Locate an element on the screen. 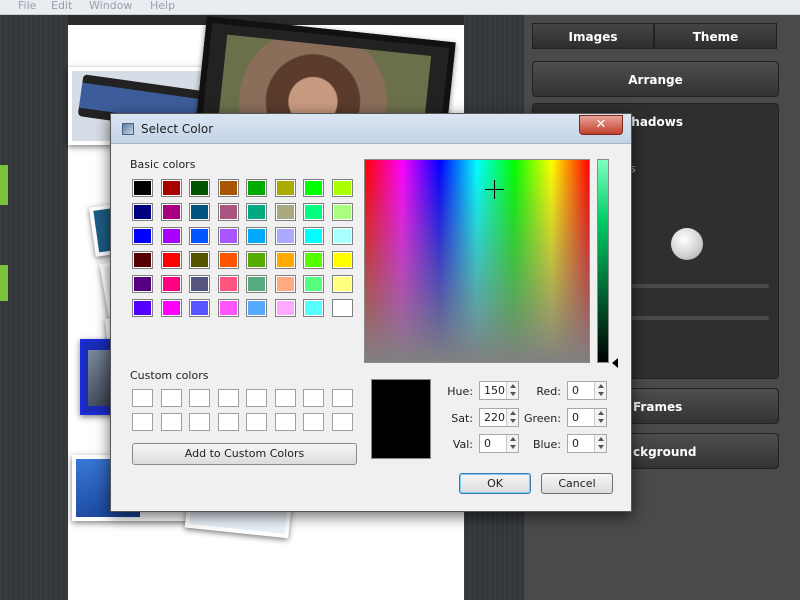  menu-edit: Edit is located at coordinates (61, 6).